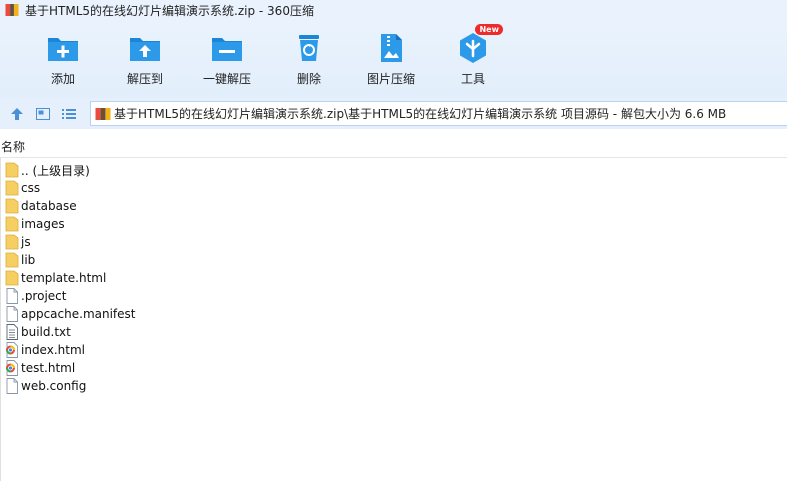  I want to click on image-compress-icon, so click(391, 48).